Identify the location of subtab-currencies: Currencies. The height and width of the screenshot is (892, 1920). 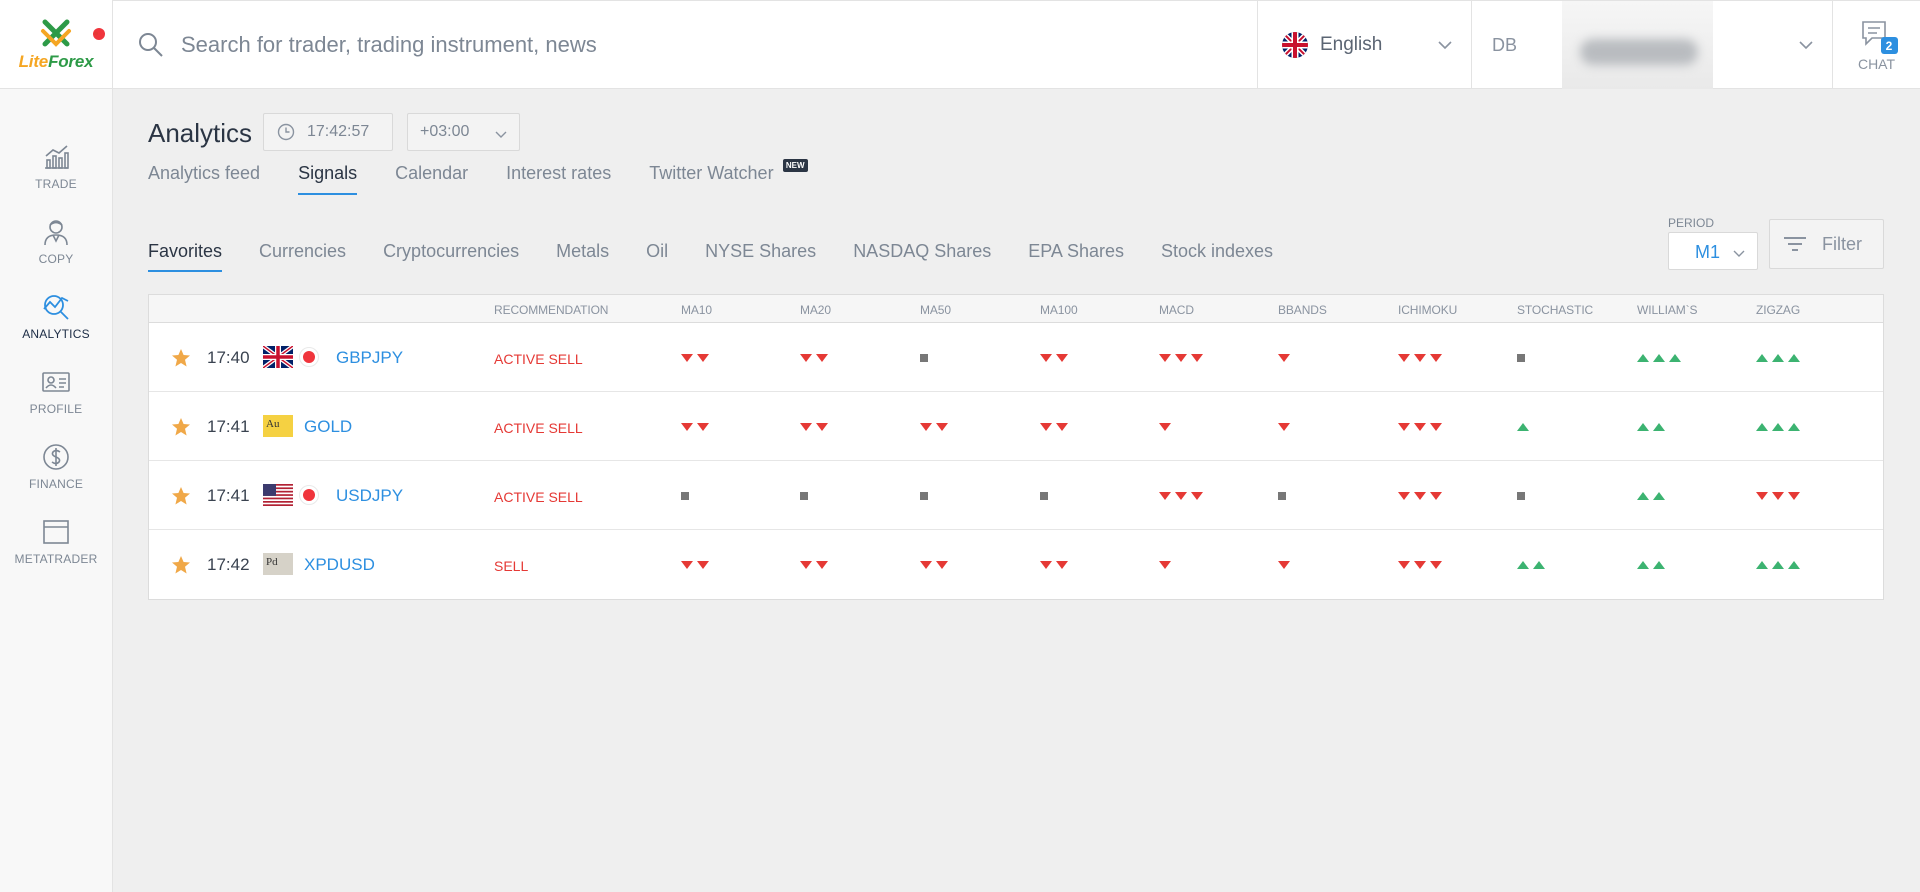
(302, 256).